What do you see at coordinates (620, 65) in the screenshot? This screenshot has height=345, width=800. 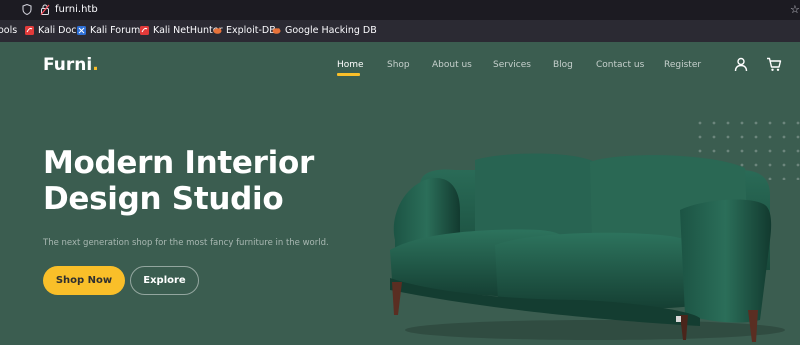 I see `nav-contact-us: Contact us` at bounding box center [620, 65].